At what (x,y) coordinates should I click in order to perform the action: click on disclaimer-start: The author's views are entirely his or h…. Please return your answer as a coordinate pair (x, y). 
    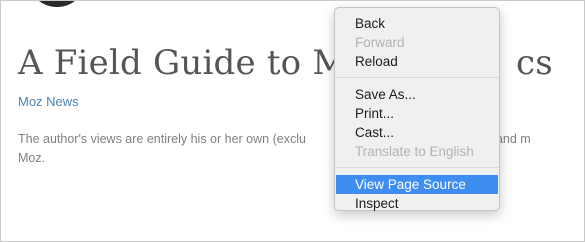
    Looking at the image, I should click on (162, 139).